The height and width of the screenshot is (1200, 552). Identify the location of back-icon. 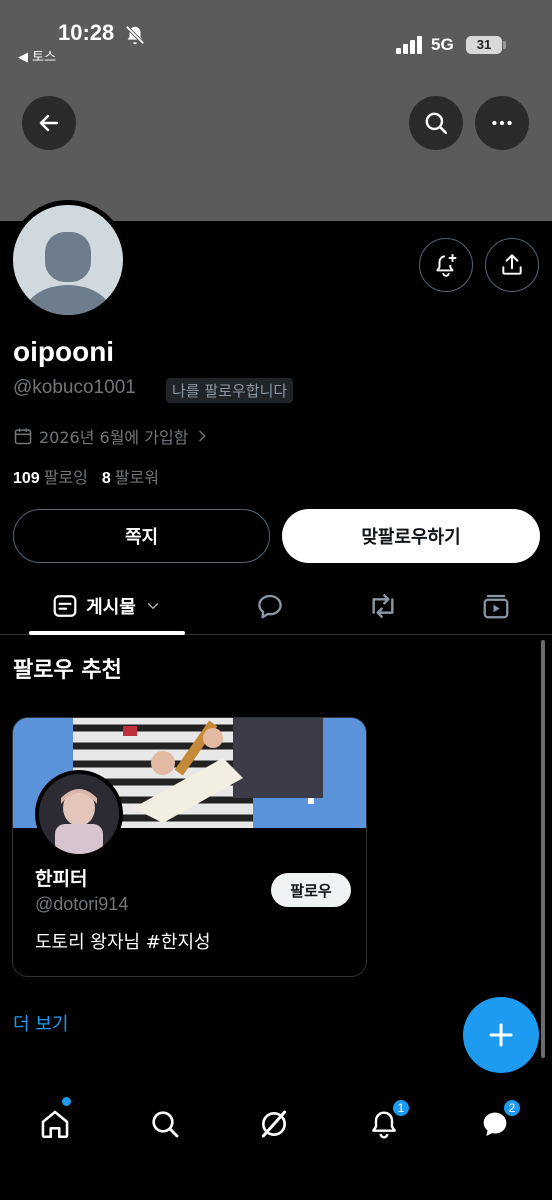
(49, 123).